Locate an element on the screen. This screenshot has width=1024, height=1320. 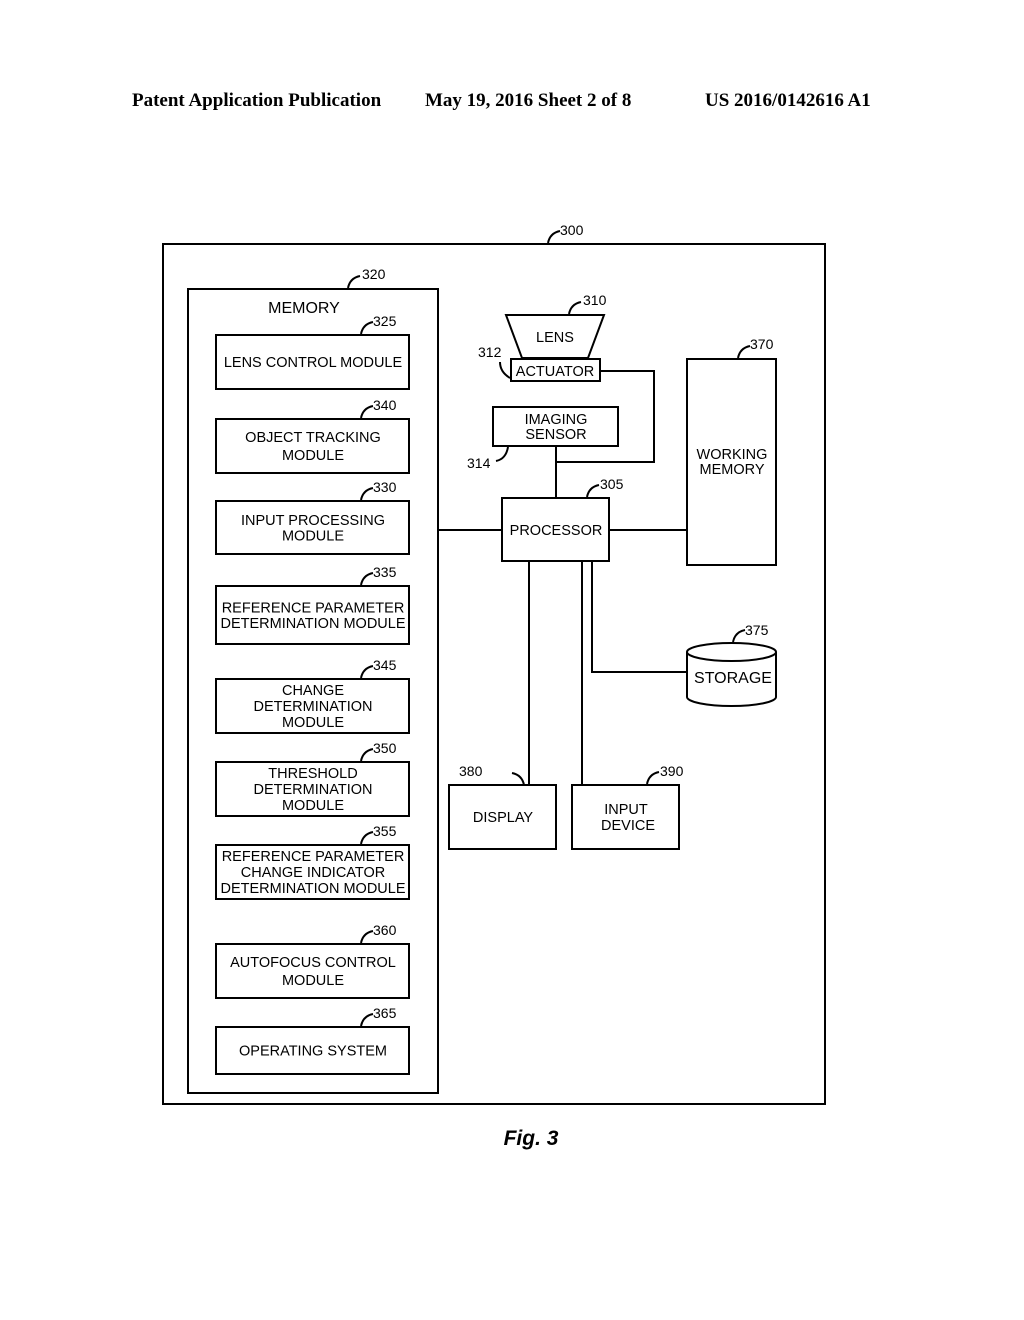
imaging-sensor-label-1: IMAGING is located at coordinates (556, 420).